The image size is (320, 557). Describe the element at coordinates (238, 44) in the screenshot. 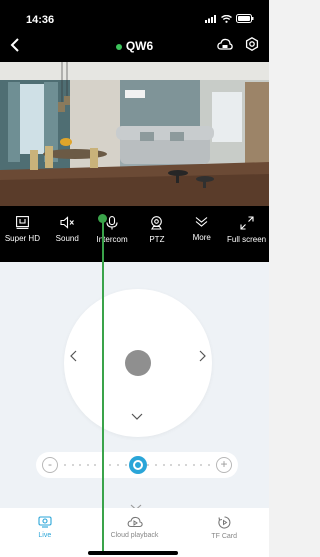

I see `header-actions` at that location.